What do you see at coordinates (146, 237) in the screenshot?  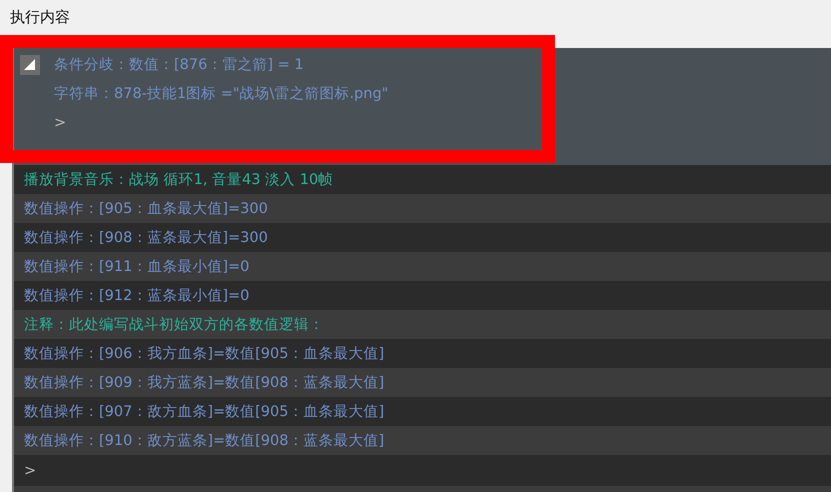 I see `event-command: 数值操作：[908：蓝条最大值]=300` at bounding box center [146, 237].